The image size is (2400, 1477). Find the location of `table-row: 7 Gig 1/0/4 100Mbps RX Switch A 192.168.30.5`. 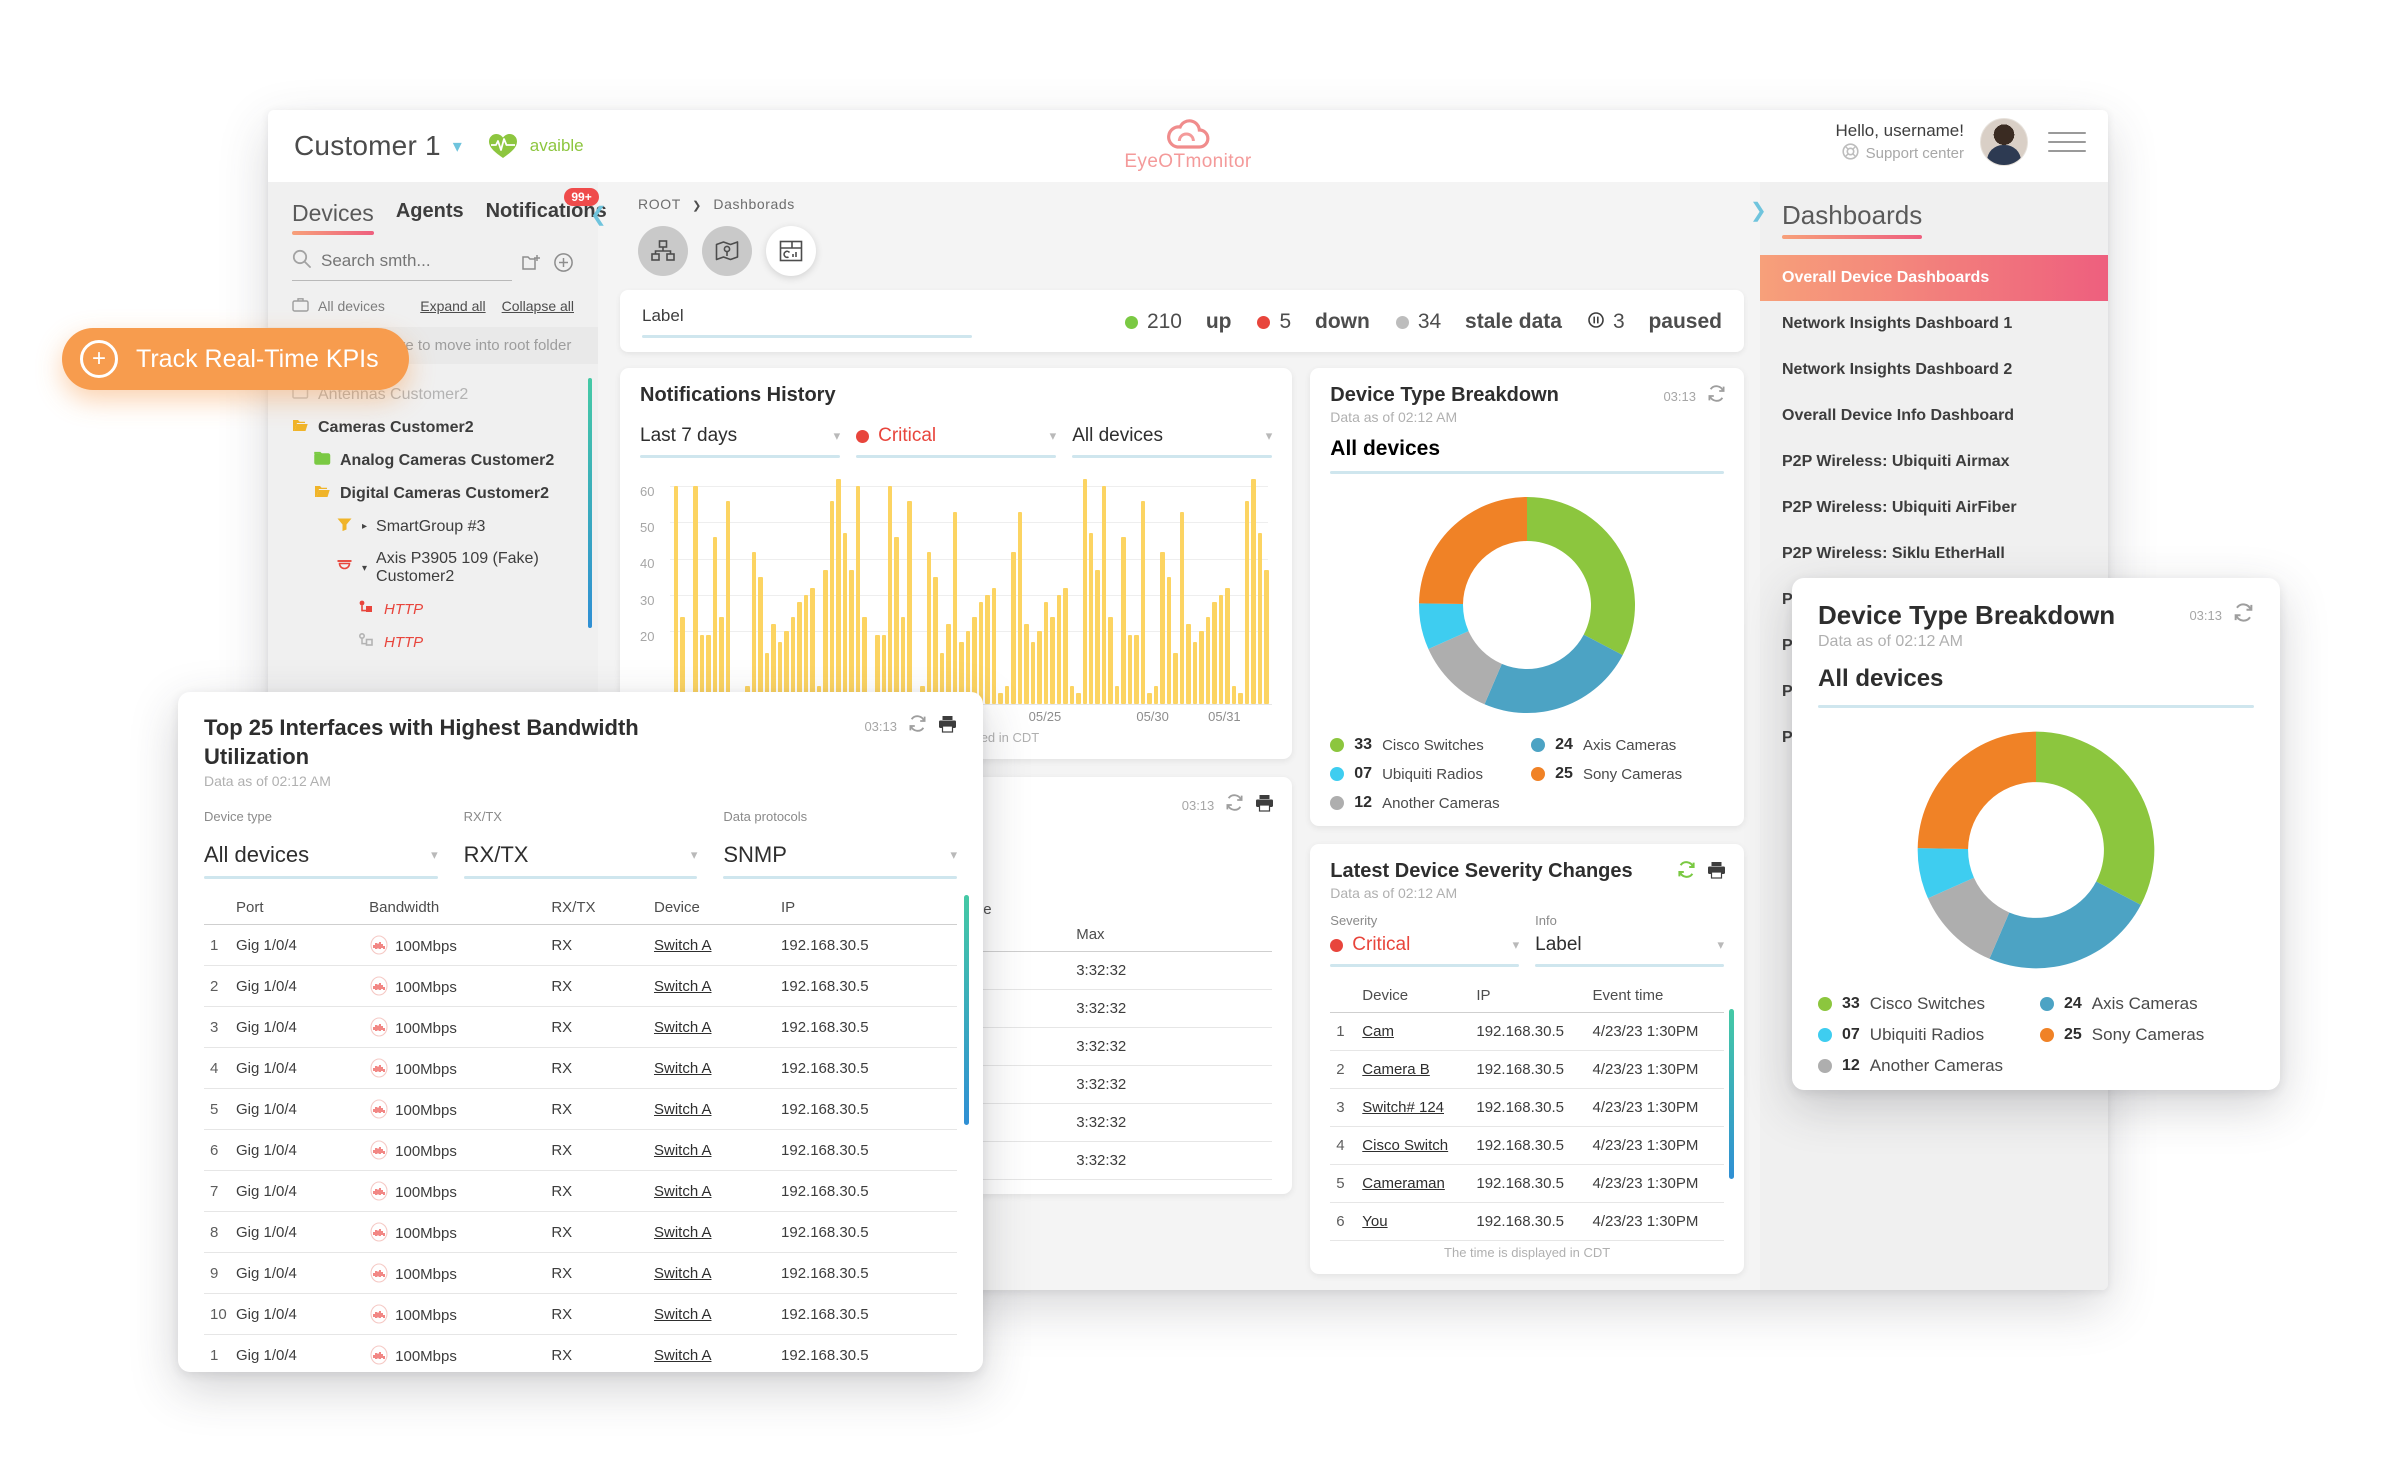

table-row: 7 Gig 1/0/4 100Mbps RX Switch A 192.168.30.5 is located at coordinates (580, 1191).